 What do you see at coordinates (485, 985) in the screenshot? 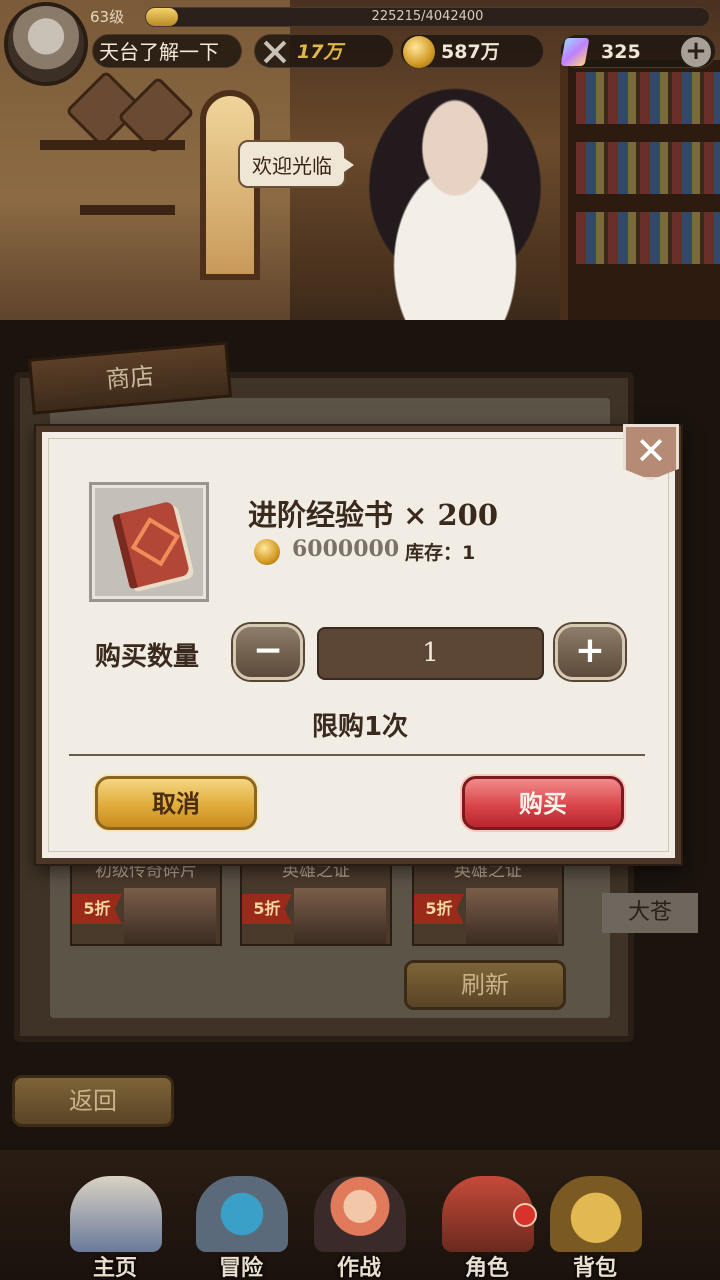
I see `refresh-button: 刷新` at bounding box center [485, 985].